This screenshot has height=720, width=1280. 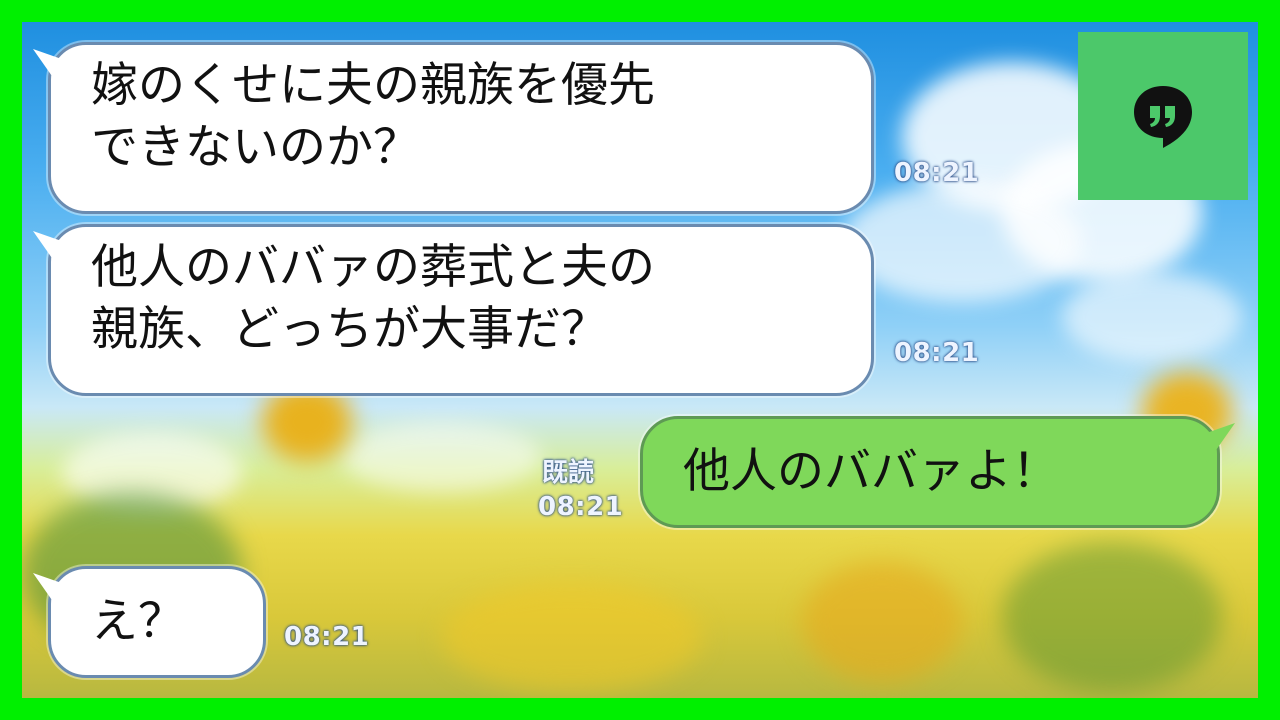 What do you see at coordinates (930, 472) in the screenshot?
I see `outgoing-message-bubble: 他人のババァよ！` at bounding box center [930, 472].